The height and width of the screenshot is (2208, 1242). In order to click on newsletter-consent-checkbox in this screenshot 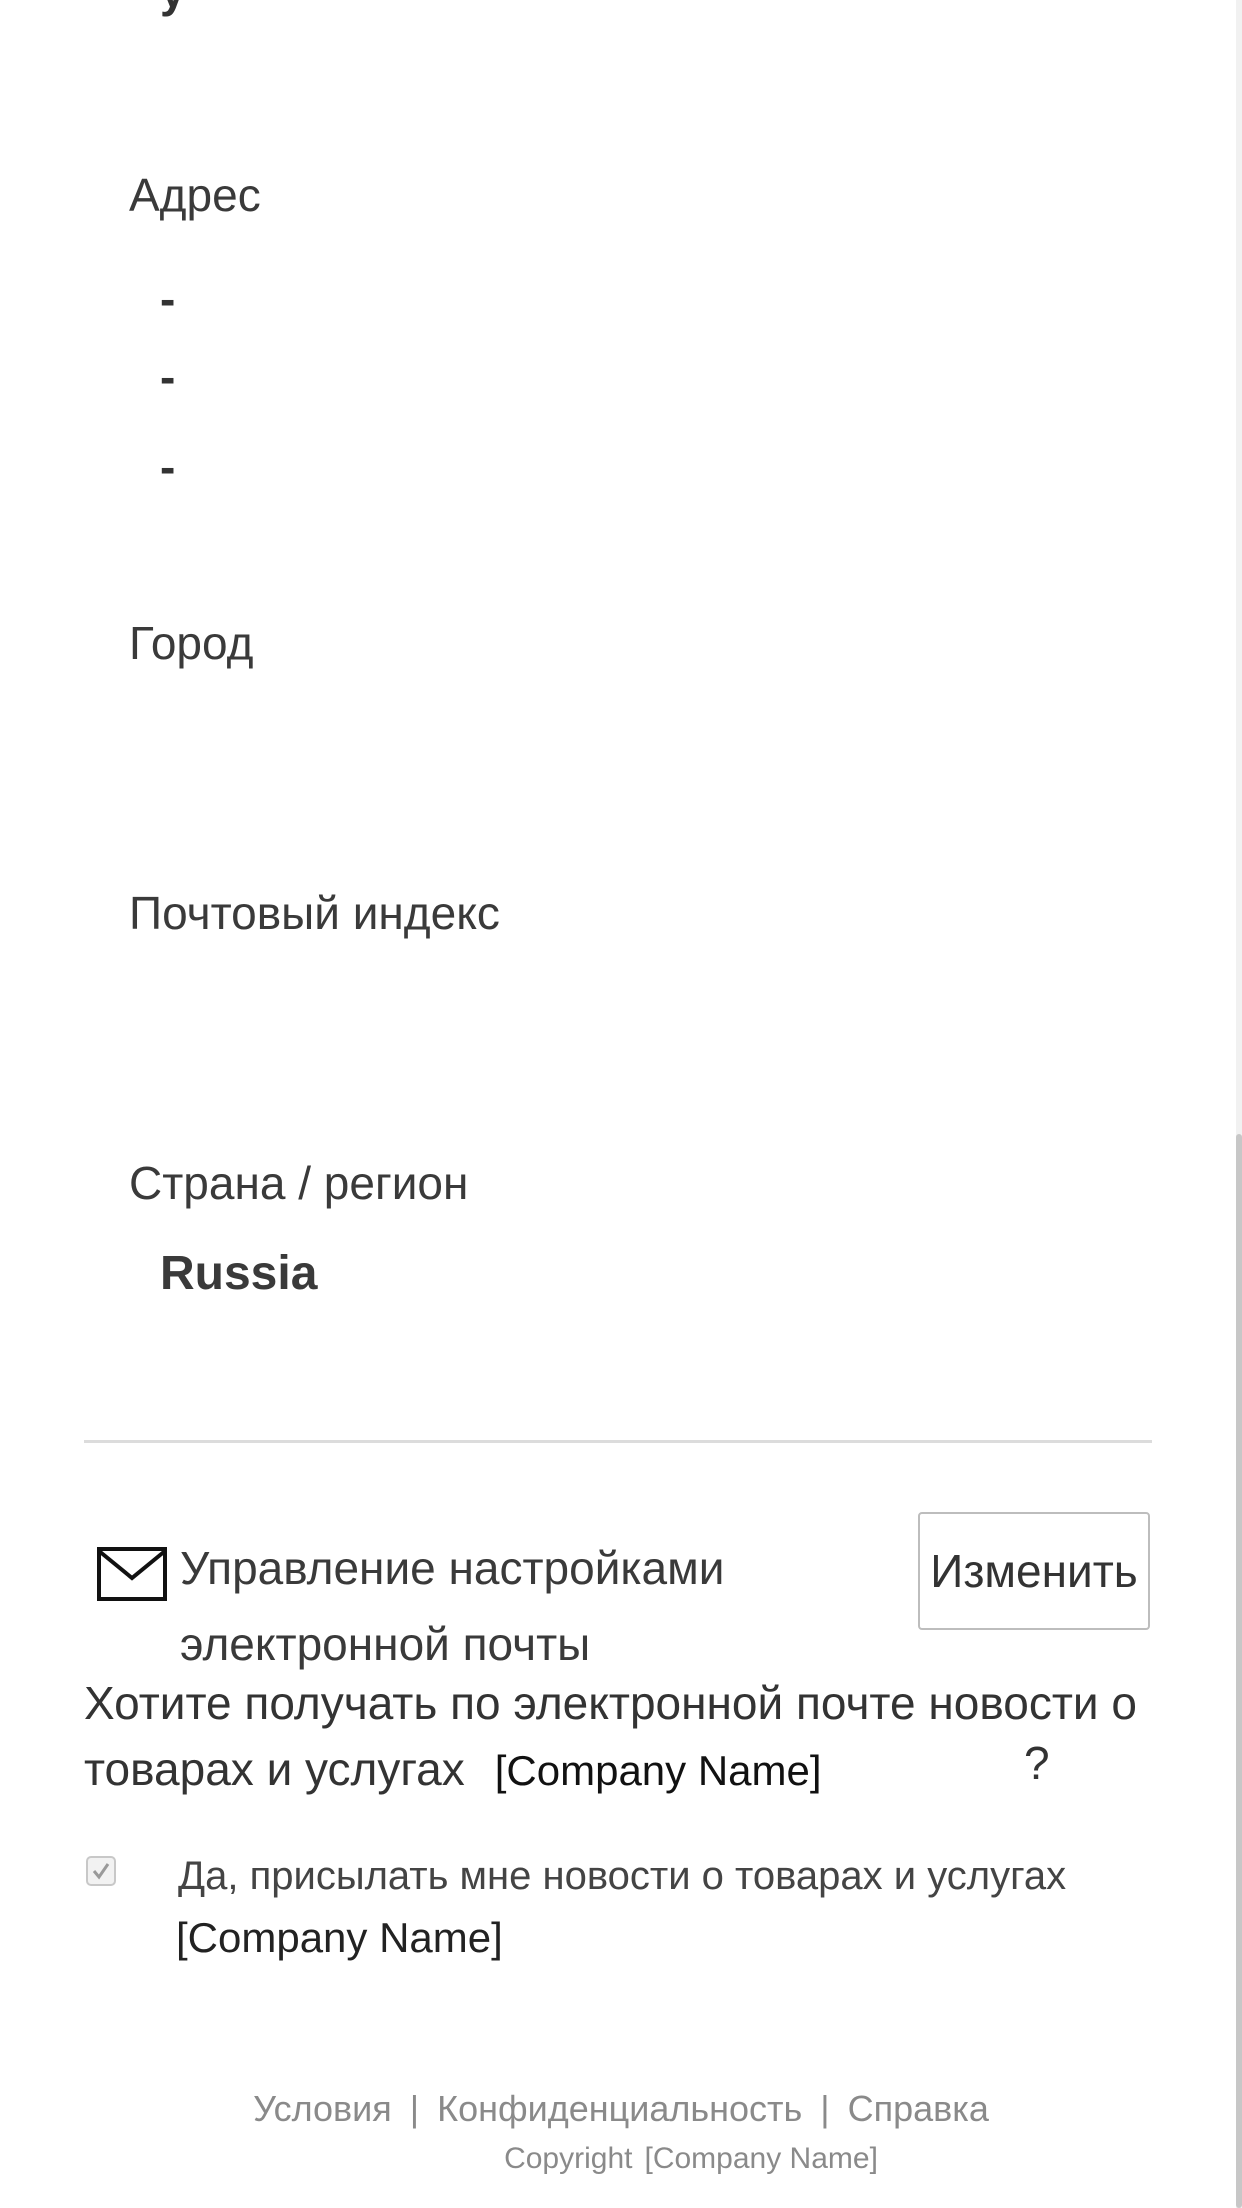, I will do `click(101, 1871)`.